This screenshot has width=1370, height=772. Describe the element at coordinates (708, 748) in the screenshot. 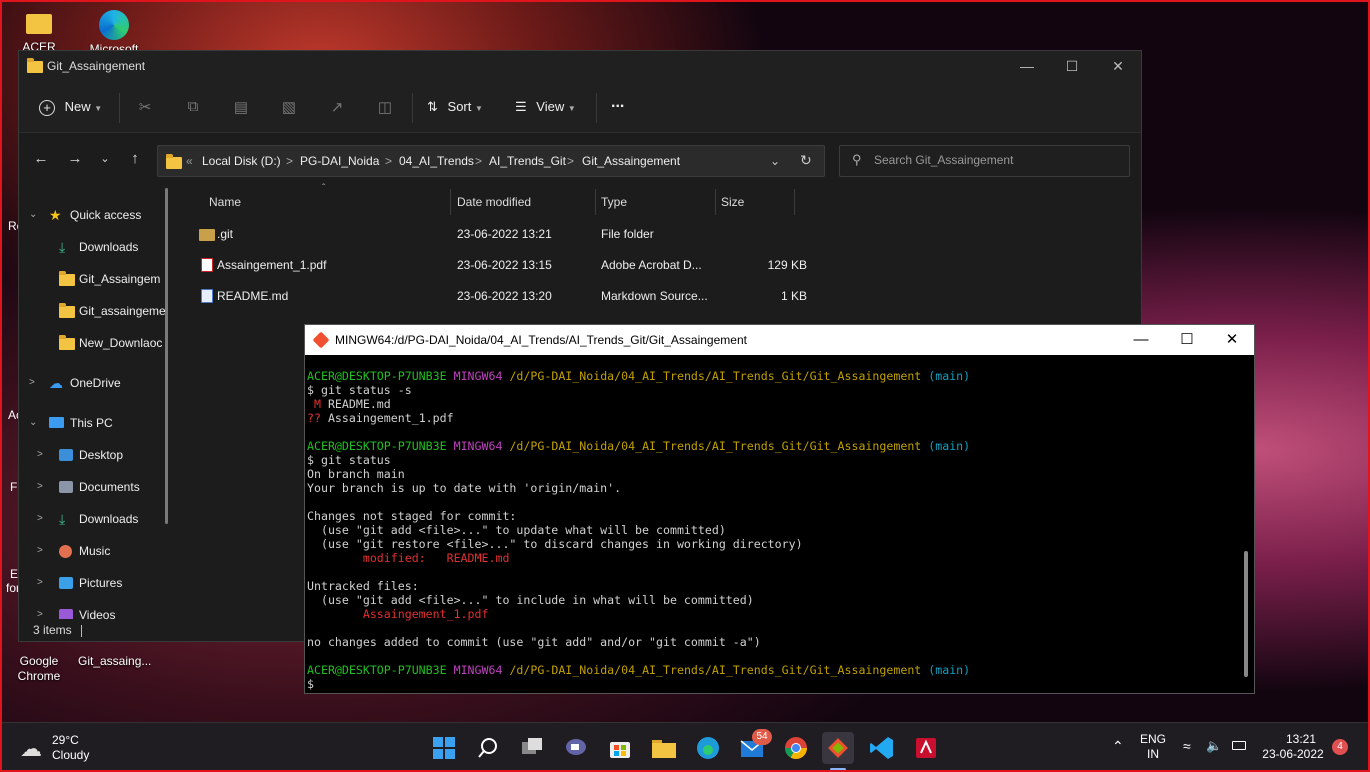

I see `edge-button` at that location.